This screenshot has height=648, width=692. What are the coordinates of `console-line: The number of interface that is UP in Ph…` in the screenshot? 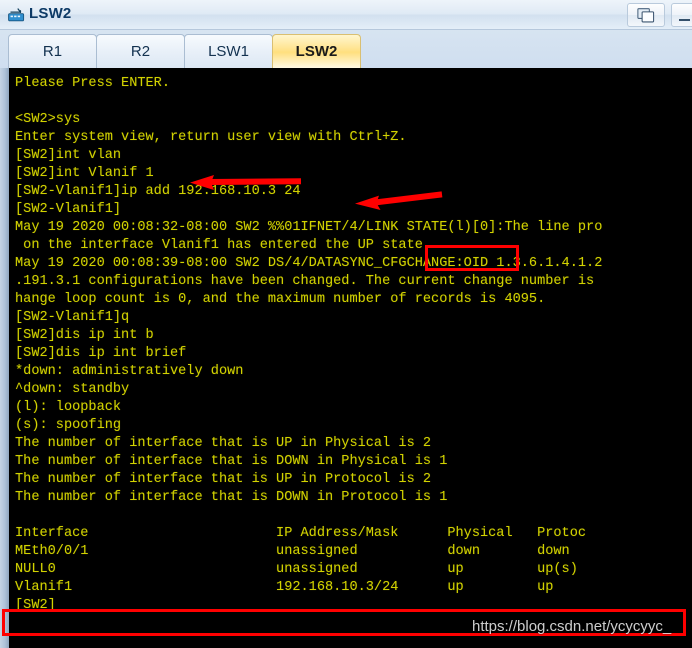 It's located at (223, 443).